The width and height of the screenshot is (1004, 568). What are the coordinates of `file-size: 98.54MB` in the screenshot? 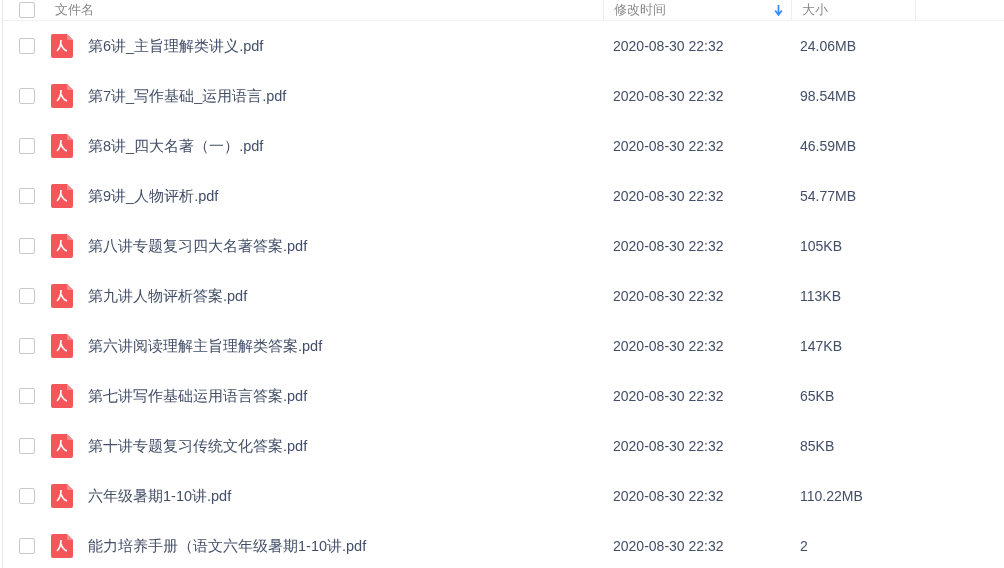 It's located at (828, 96).